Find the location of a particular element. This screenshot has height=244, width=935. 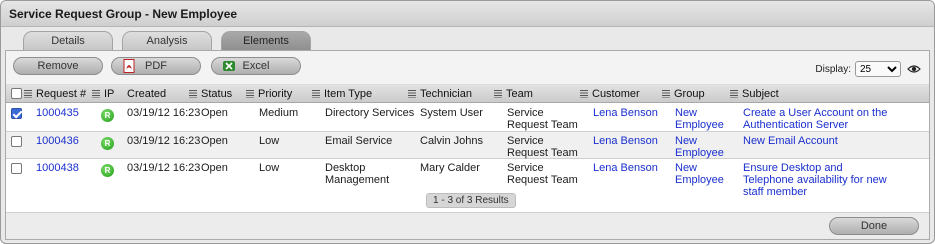

tab-bar: Details Analysis Elements is located at coordinates (467, 41).